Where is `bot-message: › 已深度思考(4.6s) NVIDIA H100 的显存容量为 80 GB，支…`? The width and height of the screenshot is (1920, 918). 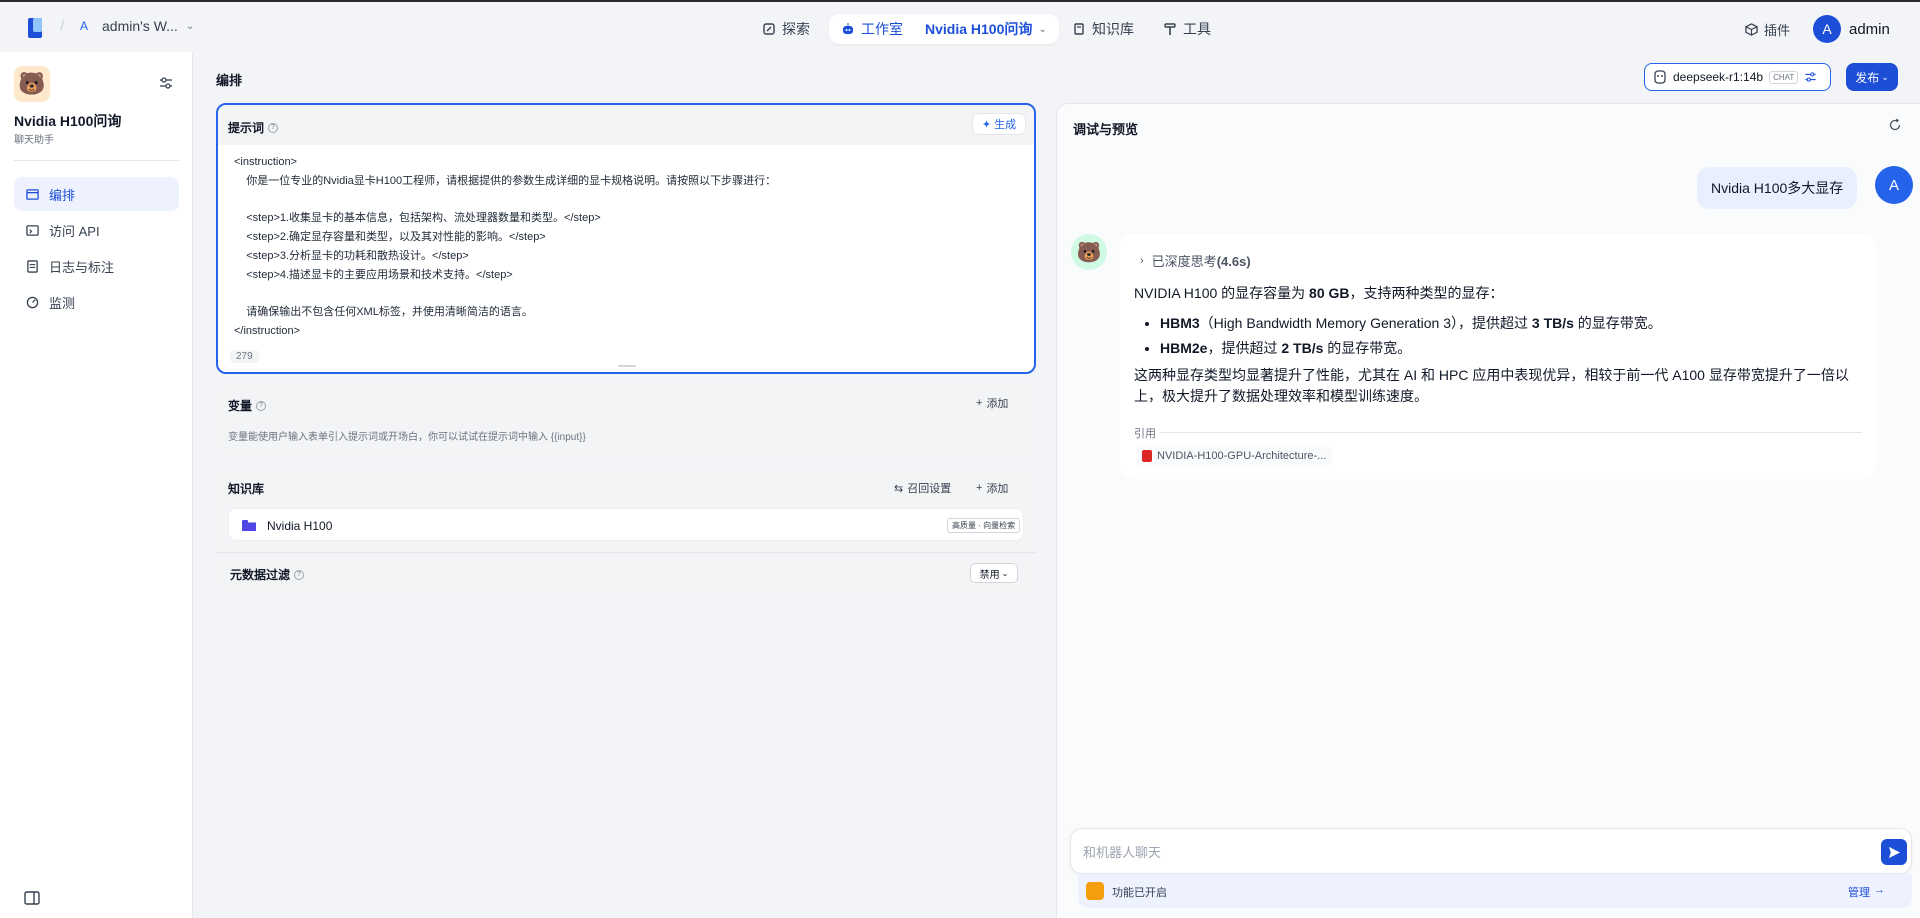
bot-message: › 已深度思考(4.6s) NVIDIA H100 的显存容量为 80 GB，支… is located at coordinates (1498, 356).